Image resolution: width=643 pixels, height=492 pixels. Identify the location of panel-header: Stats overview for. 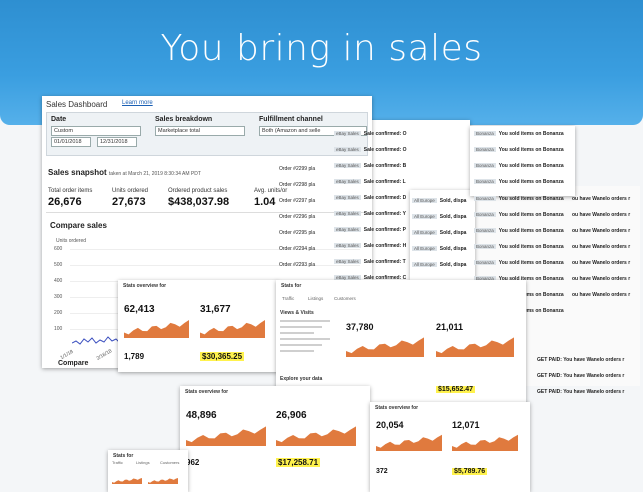
(397, 408).